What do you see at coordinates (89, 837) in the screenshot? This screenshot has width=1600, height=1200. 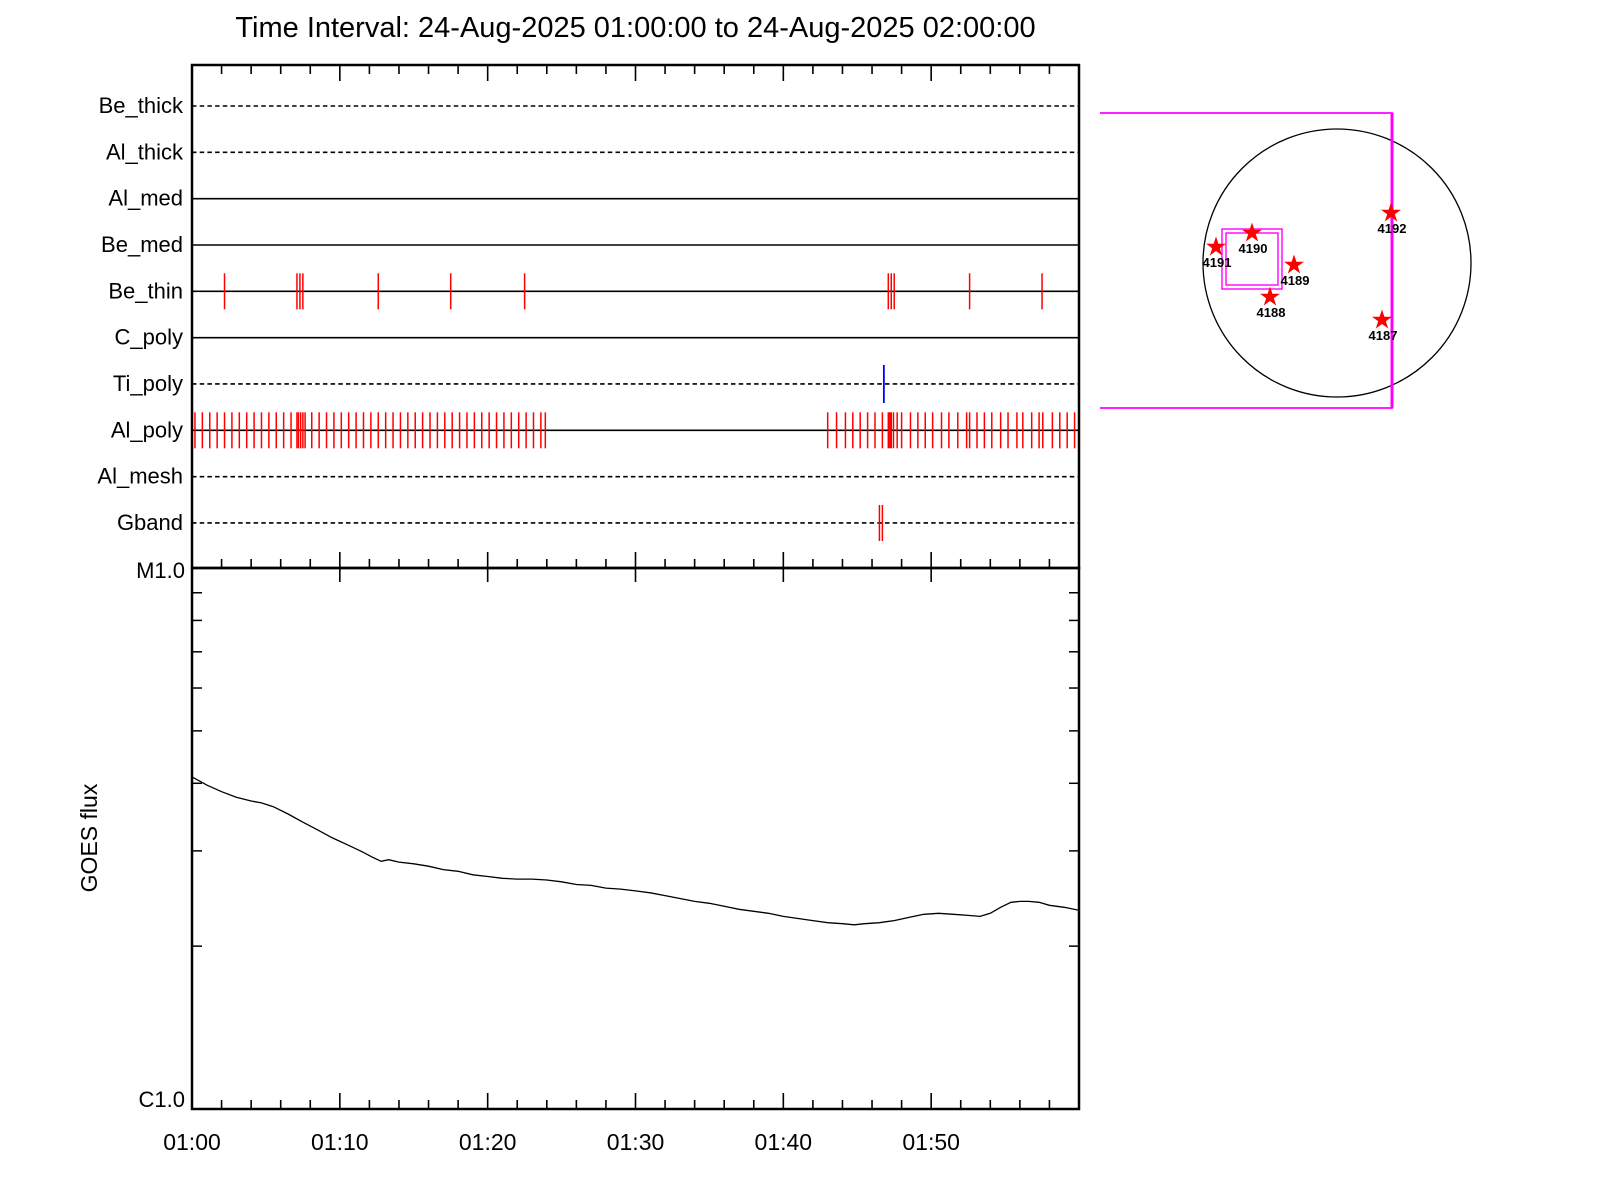 I see `goes-y-axis-title: GOES flux` at bounding box center [89, 837].